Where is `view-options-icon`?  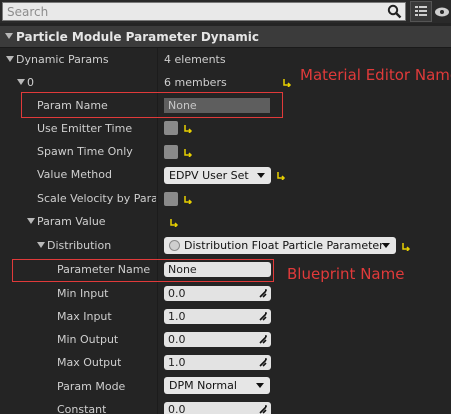
view-options-icon is located at coordinates (442, 11).